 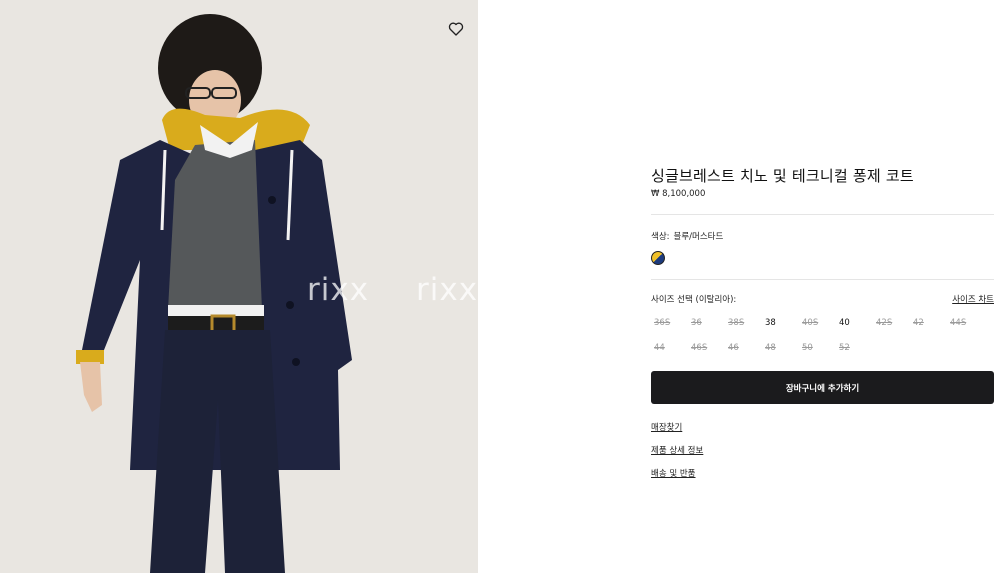 What do you see at coordinates (456, 29) in the screenshot?
I see `heart-icon` at bounding box center [456, 29].